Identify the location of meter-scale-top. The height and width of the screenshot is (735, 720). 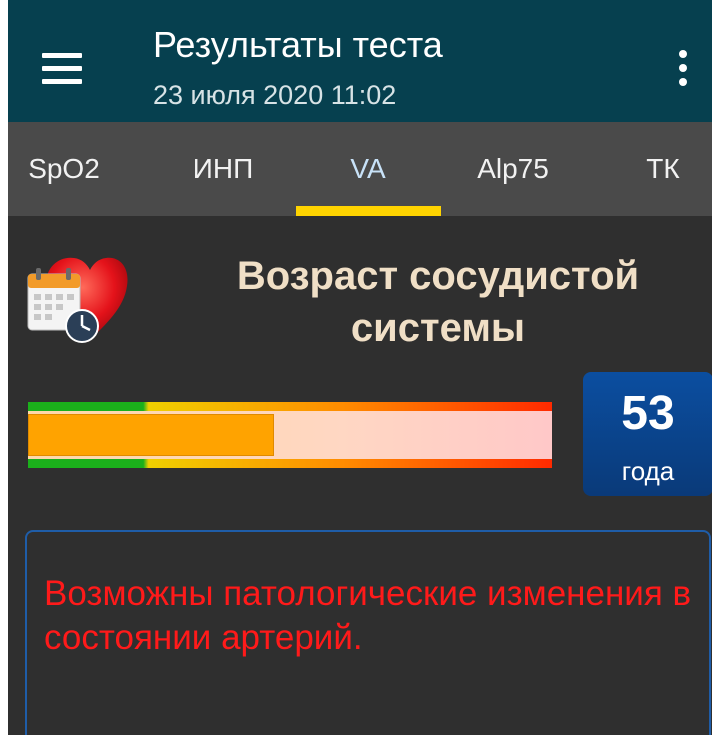
(290, 406).